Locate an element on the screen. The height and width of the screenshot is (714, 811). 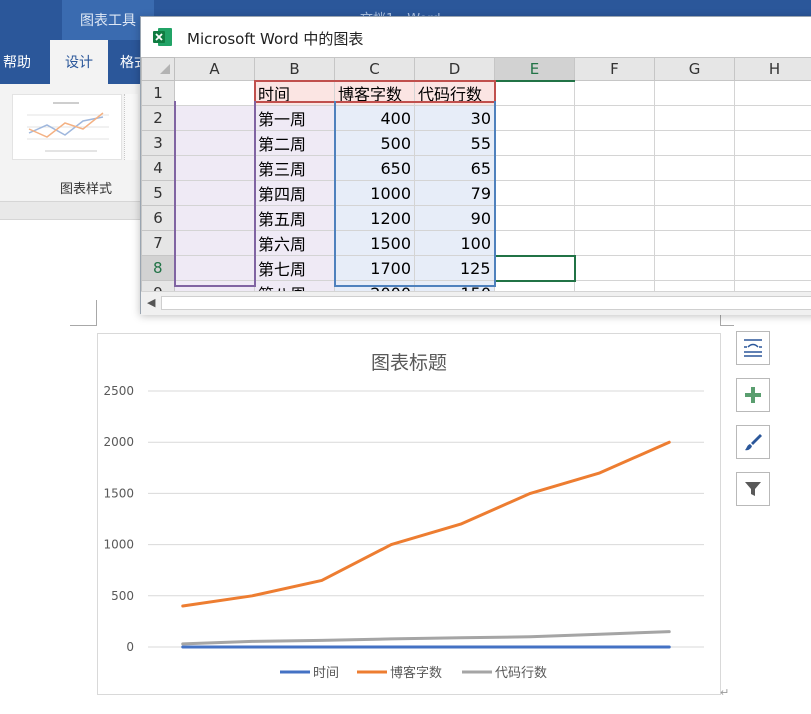
cell: 第一周 is located at coordinates (294, 118).